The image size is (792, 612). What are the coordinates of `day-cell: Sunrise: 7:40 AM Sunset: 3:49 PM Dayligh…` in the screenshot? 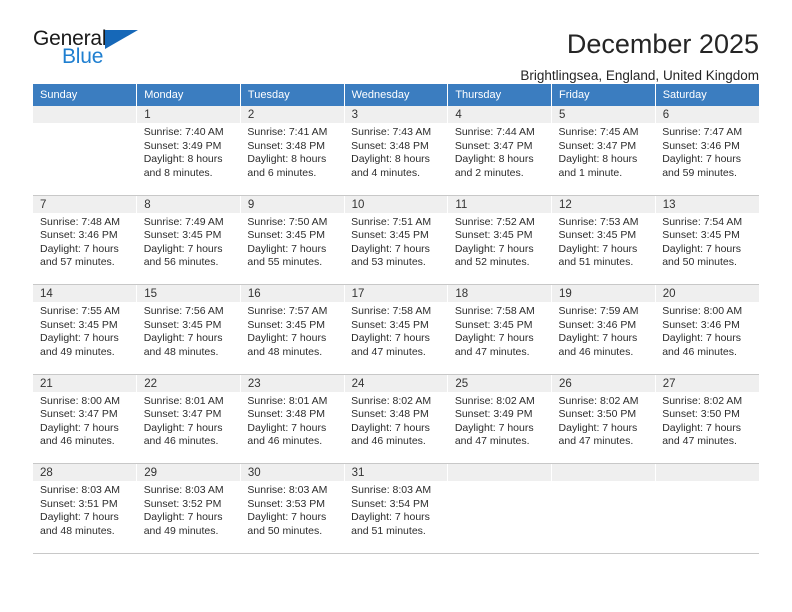 It's located at (188, 159).